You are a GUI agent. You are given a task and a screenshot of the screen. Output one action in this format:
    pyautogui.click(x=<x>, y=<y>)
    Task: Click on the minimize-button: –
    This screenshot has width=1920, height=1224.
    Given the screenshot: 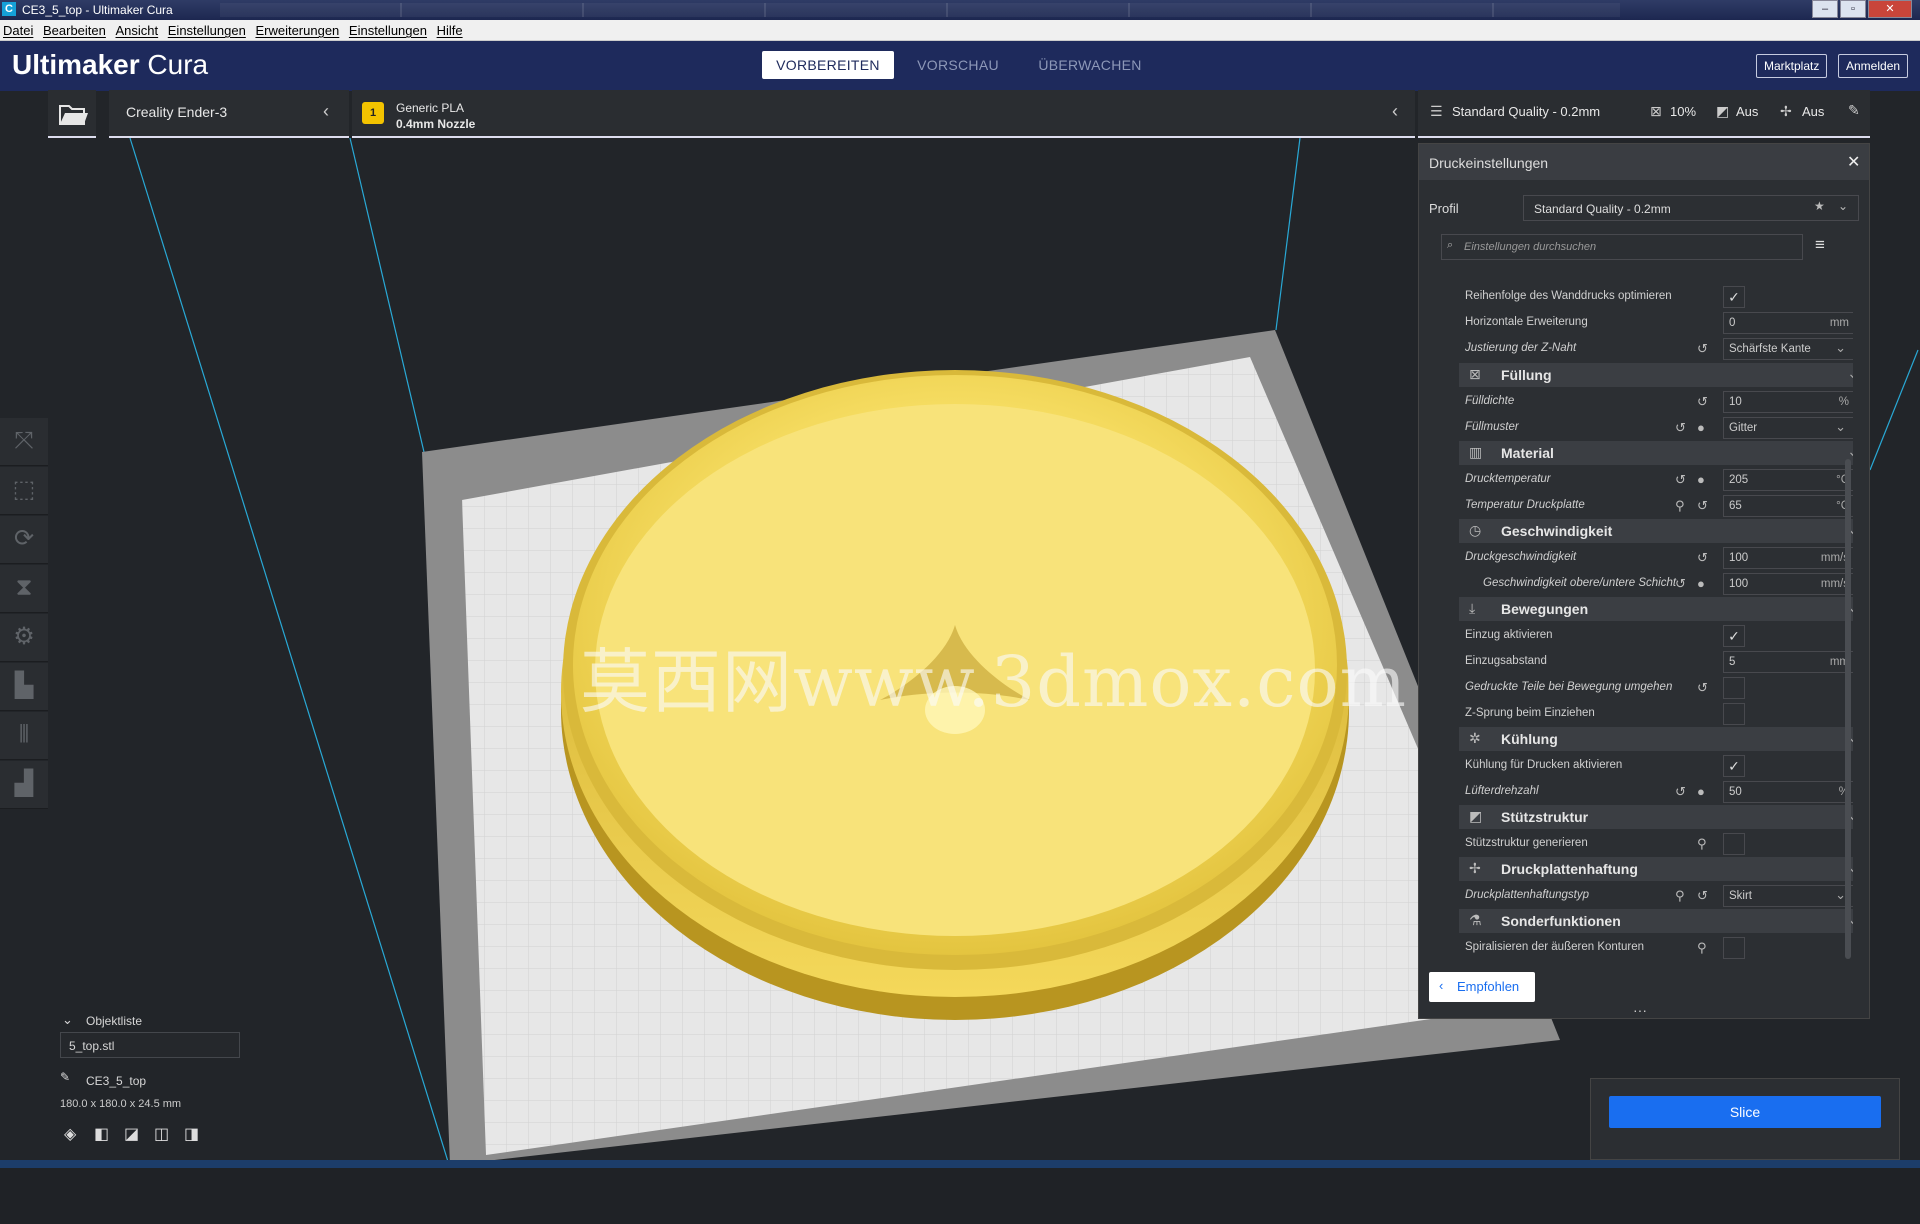 What is the action you would take?
    pyautogui.click(x=1825, y=9)
    